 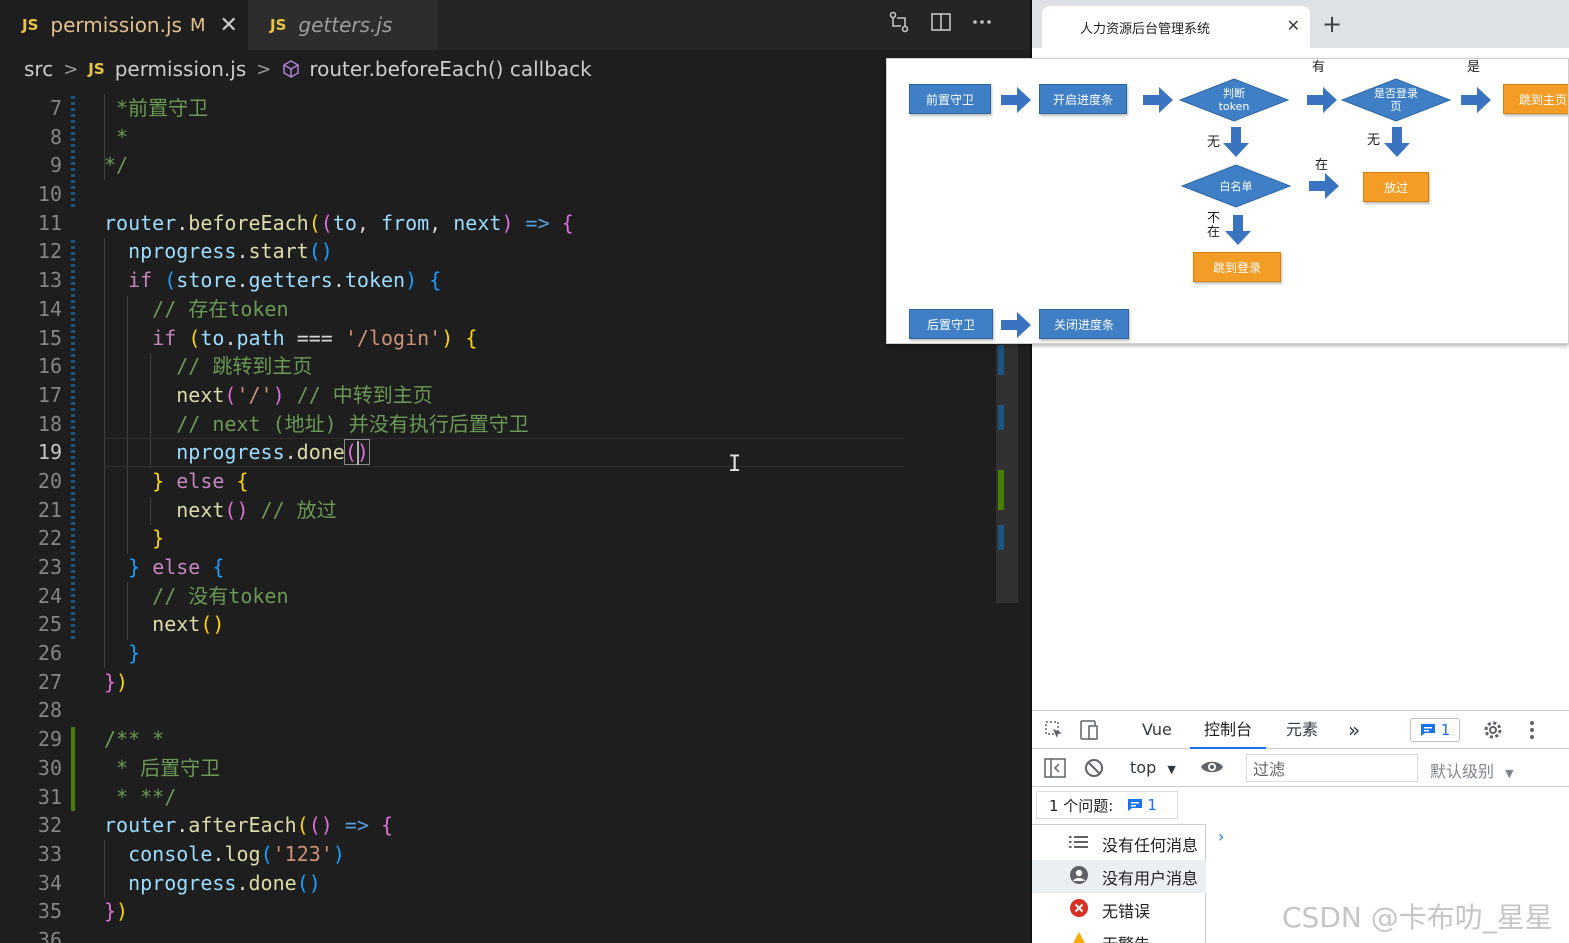 I want to click on console-prompt: ›, so click(x=1221, y=836).